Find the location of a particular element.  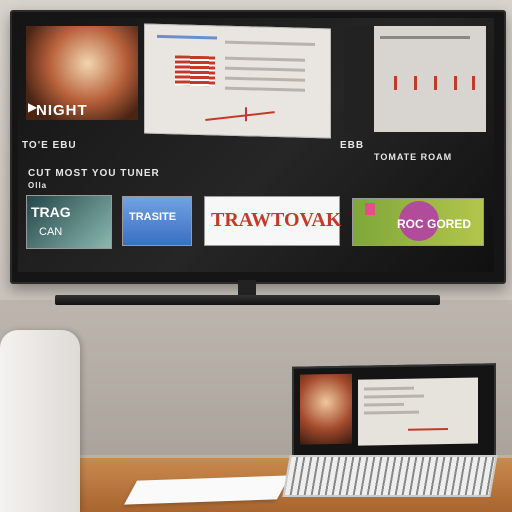

content-panel-right is located at coordinates (415, 79).